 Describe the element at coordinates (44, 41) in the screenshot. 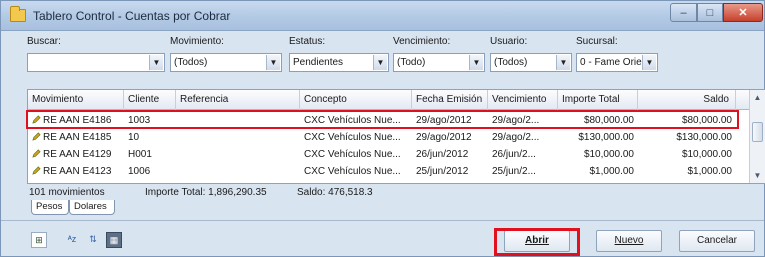

I see `buscar-label: Buscar:` at that location.